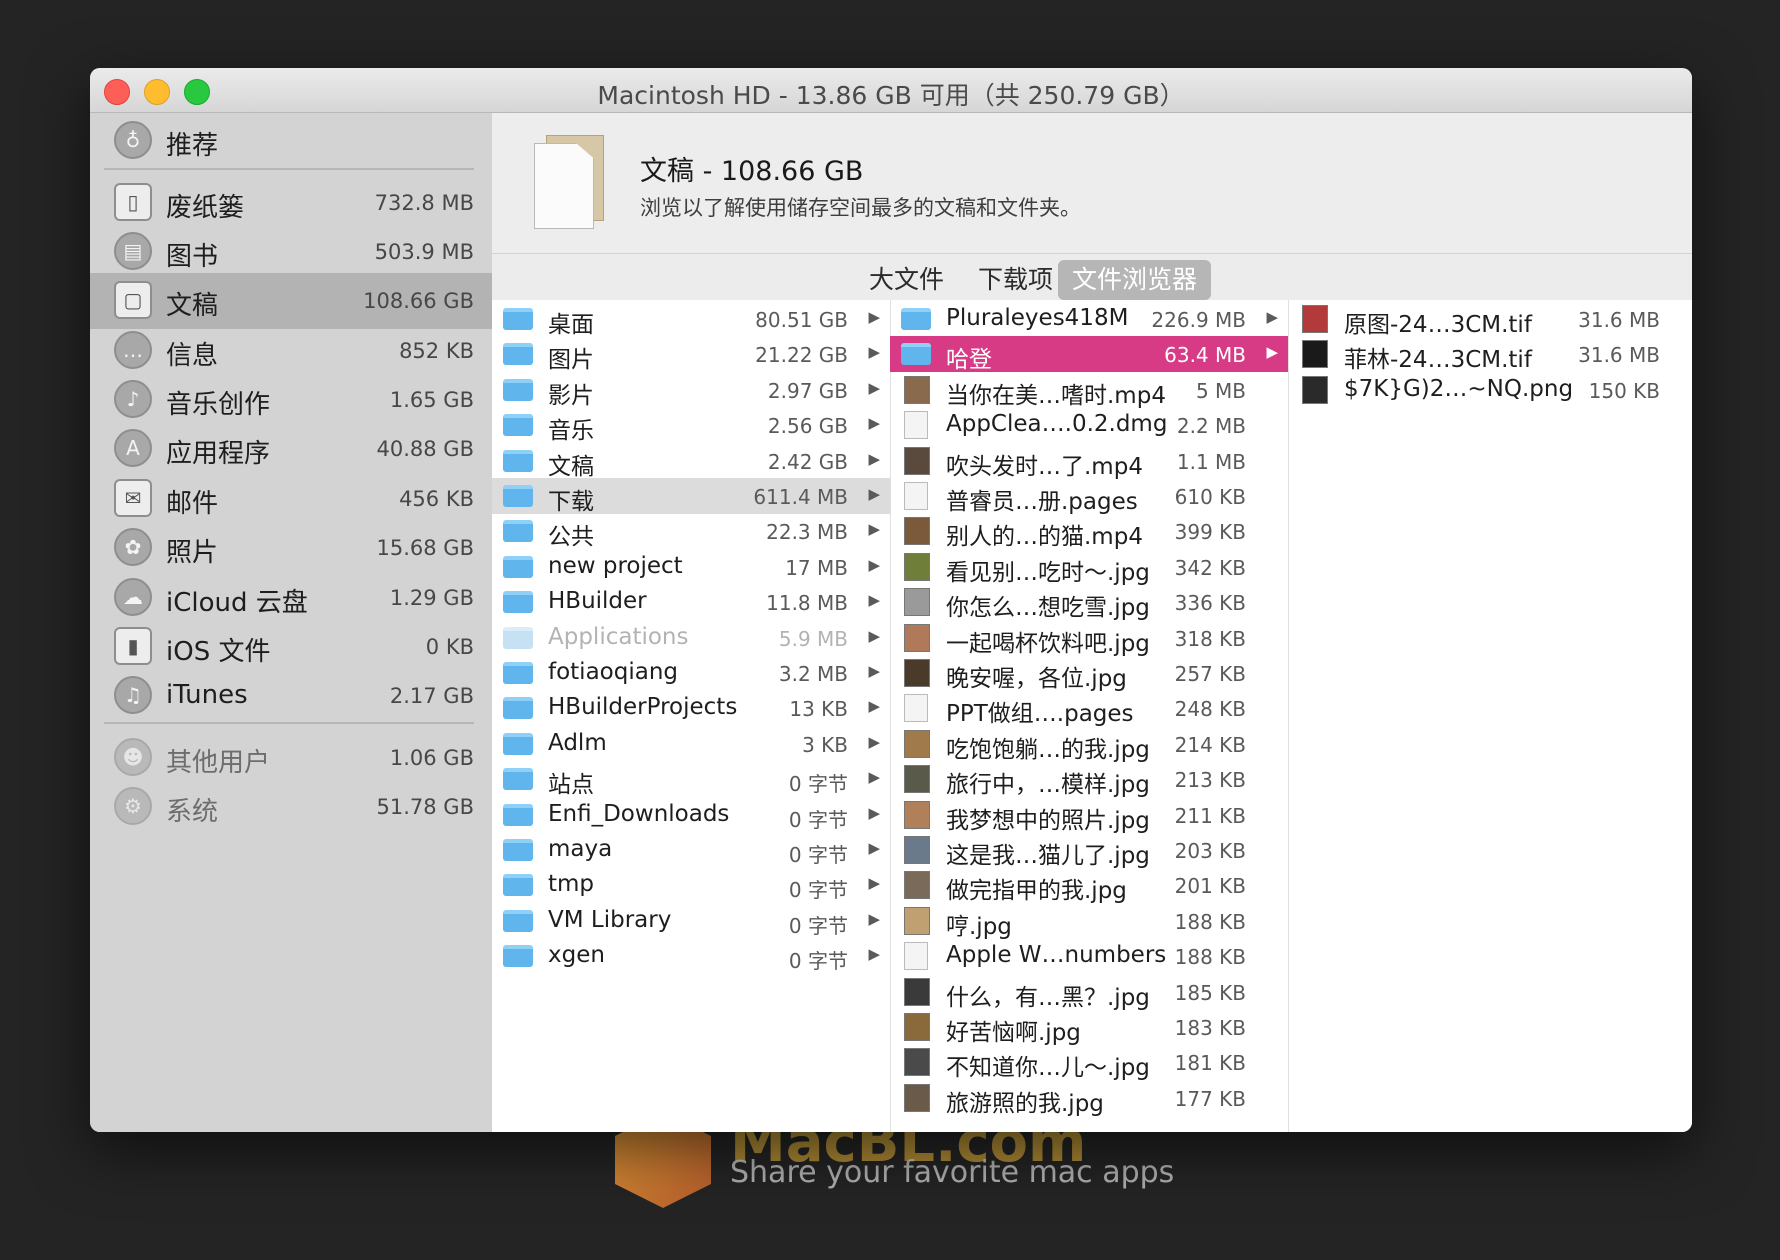  I want to click on folder-row: 音乐 2.56 GB ▶, so click(691, 425).